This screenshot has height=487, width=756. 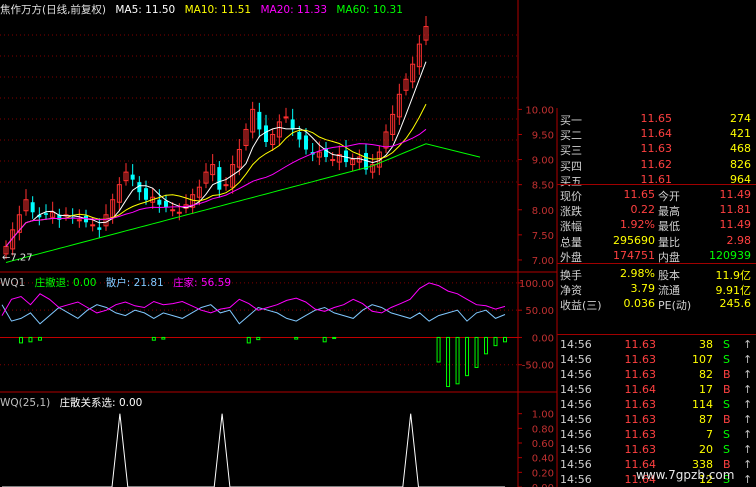 I want to click on wq2-ytick-label: 1.00, so click(x=543, y=415).